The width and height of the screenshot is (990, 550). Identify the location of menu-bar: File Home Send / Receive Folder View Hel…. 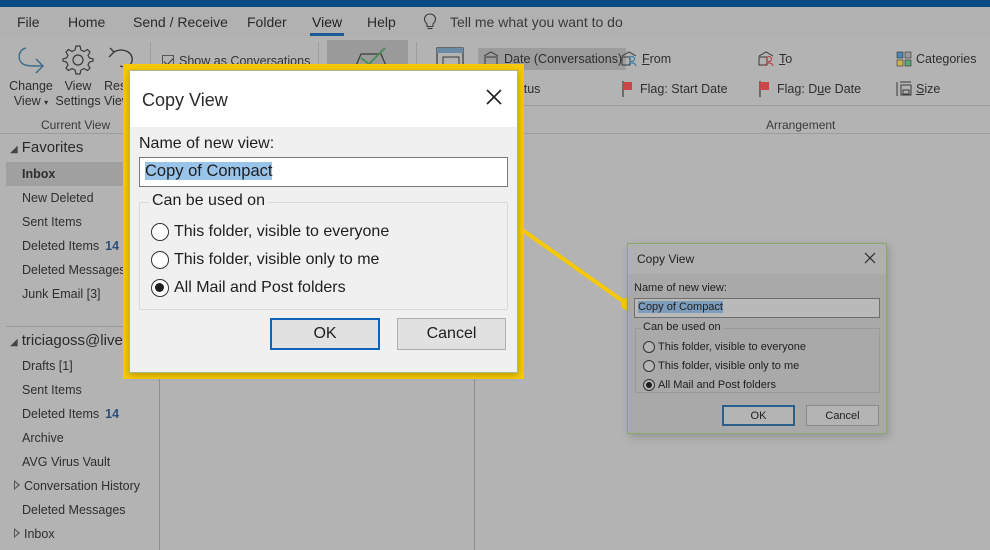
(495, 22).